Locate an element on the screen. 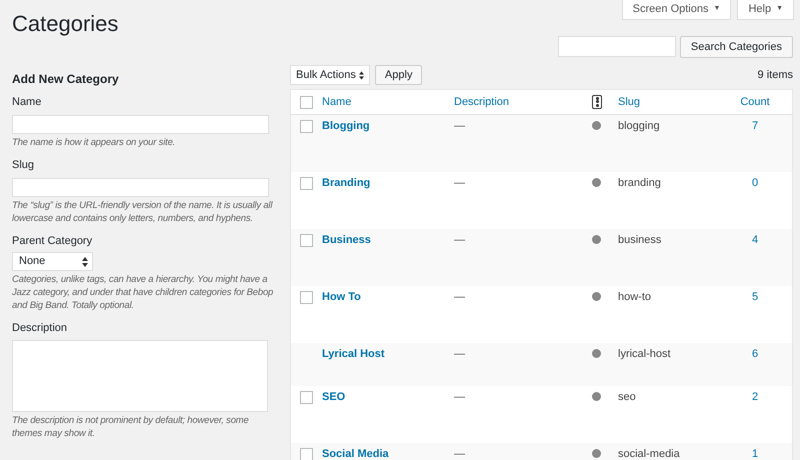 This screenshot has height=460, width=800. description-textarea is located at coordinates (140, 376).